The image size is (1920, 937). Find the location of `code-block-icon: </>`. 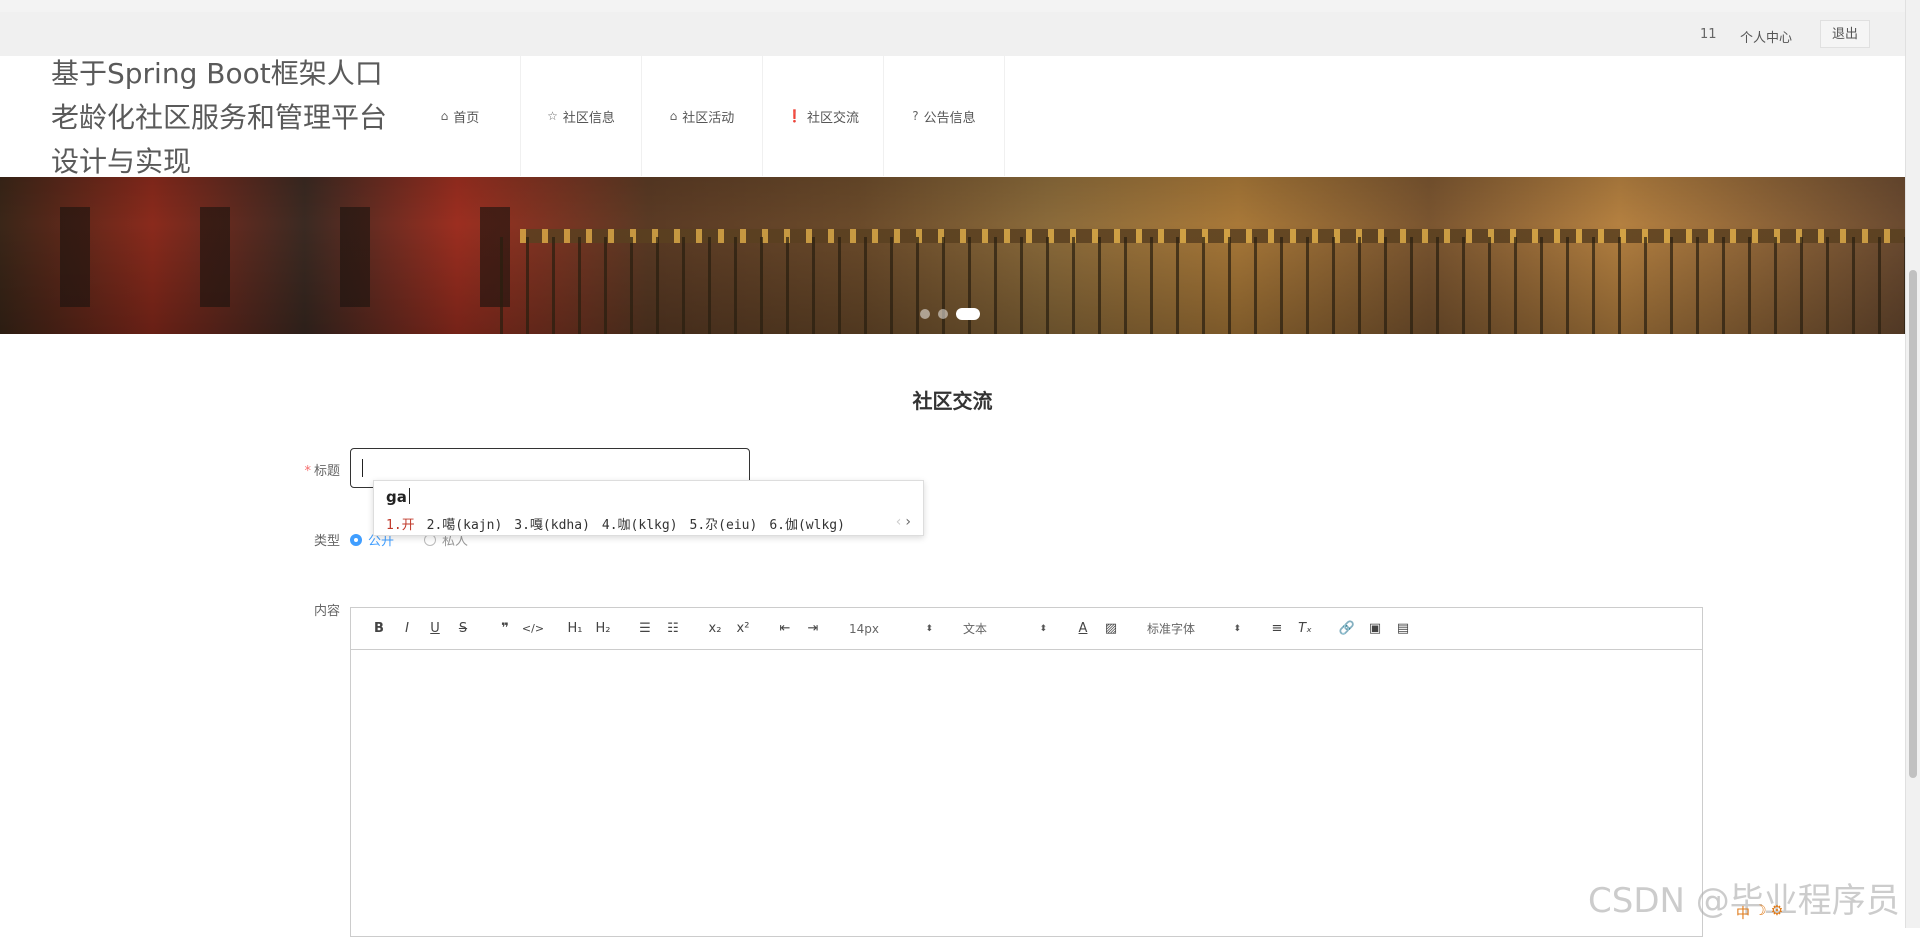

code-block-icon: </> is located at coordinates (533, 629).